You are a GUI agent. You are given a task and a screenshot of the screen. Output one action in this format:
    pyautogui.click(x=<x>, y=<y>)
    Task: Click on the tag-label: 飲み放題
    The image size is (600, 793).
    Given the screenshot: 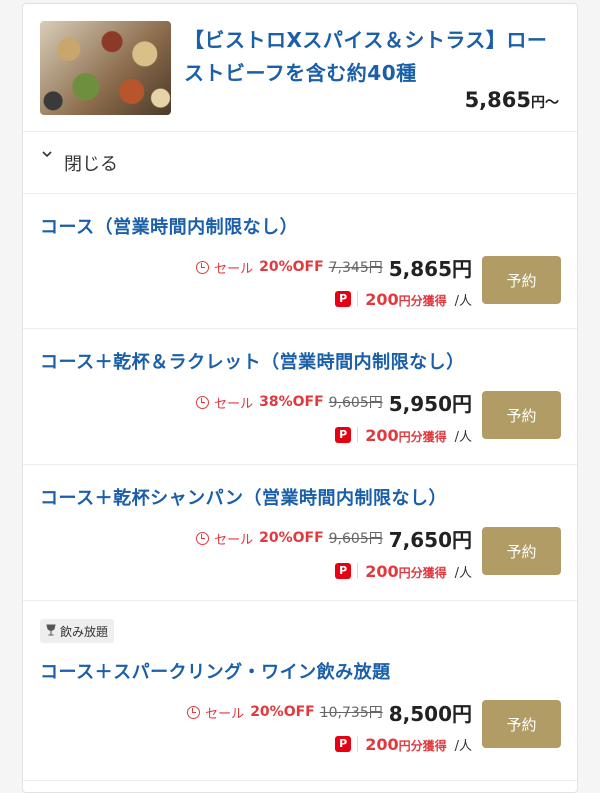 What is the action you would take?
    pyautogui.click(x=84, y=631)
    